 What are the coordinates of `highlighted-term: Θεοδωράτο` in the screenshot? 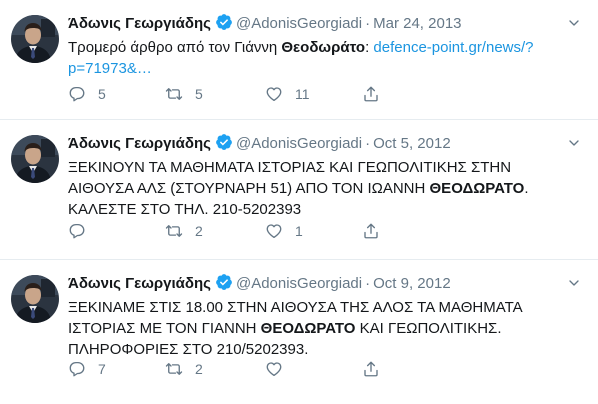 It's located at (323, 47).